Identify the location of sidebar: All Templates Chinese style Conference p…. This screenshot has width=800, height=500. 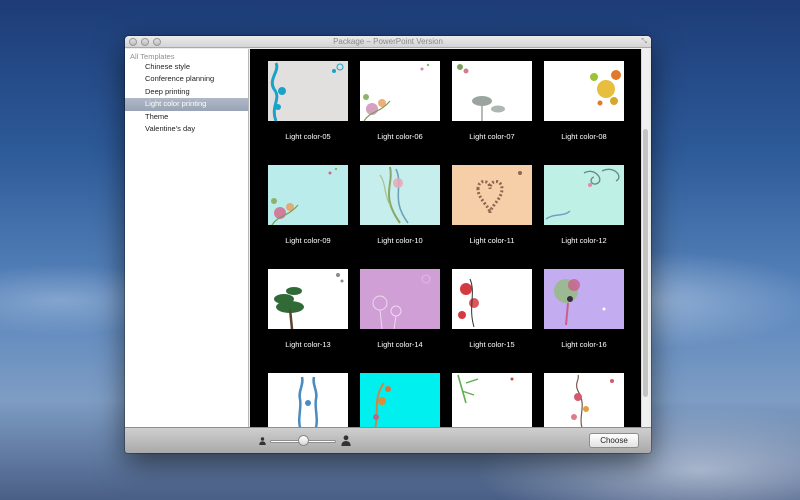
(187, 238).